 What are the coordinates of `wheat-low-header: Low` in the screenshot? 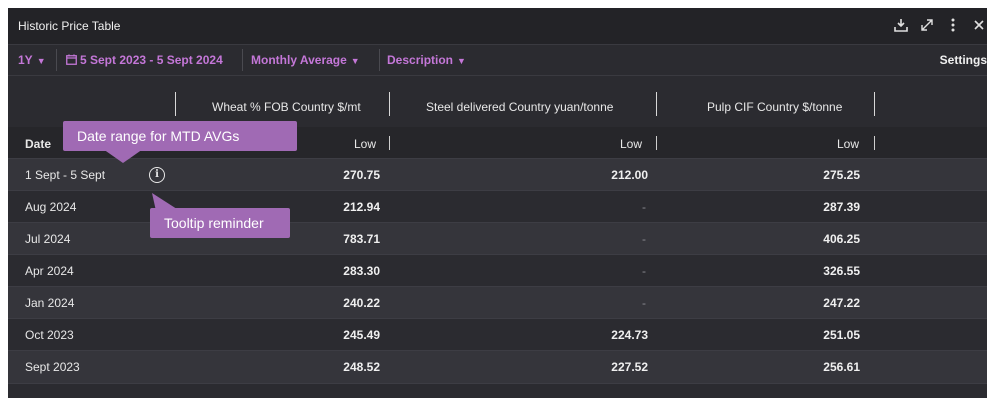 It's located at (365, 144).